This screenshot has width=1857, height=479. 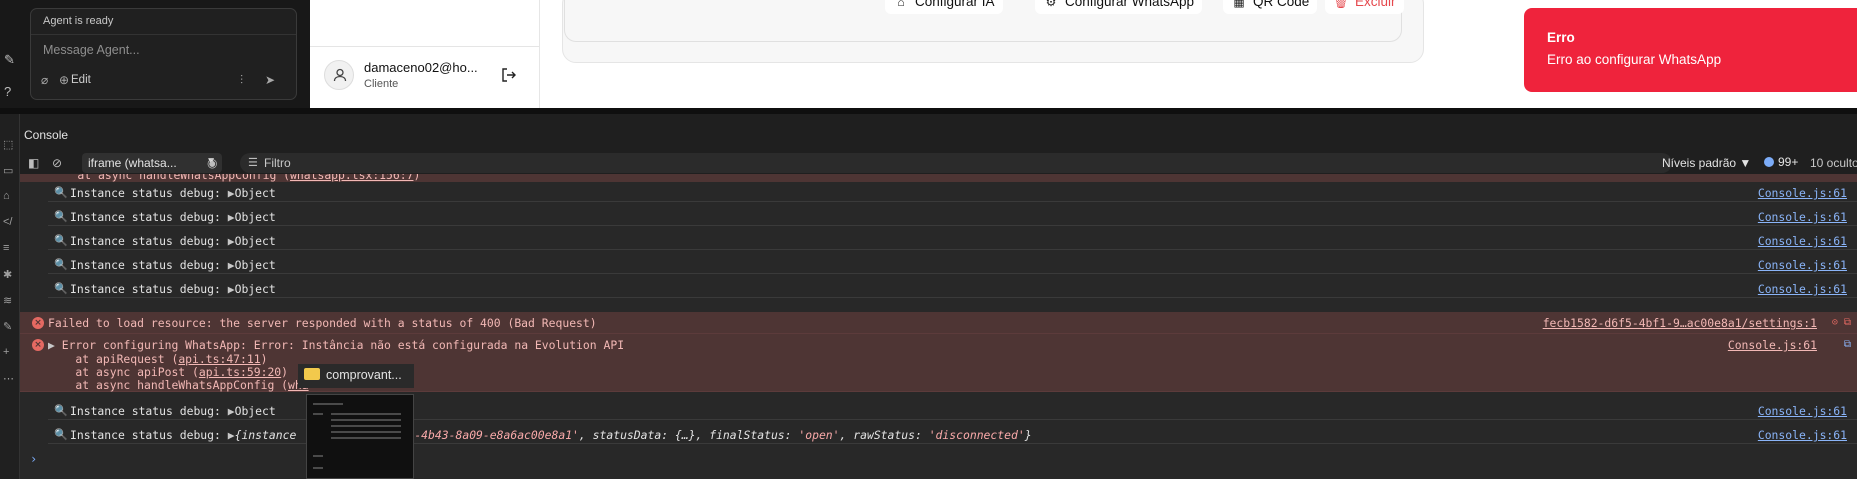 I want to click on source-link: api.ts:47:11, so click(x=219, y=359).